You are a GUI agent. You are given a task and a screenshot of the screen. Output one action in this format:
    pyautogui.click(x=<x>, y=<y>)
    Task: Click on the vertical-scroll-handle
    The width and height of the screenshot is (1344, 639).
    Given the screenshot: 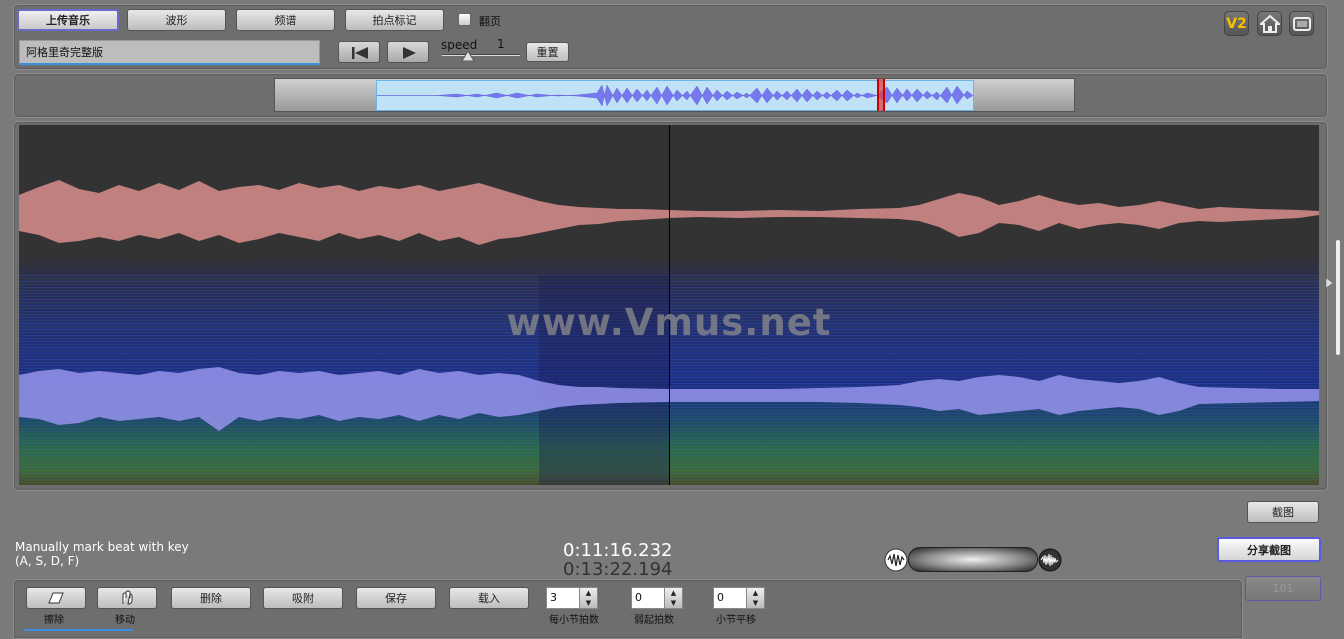 What is the action you would take?
    pyautogui.click(x=1338, y=297)
    